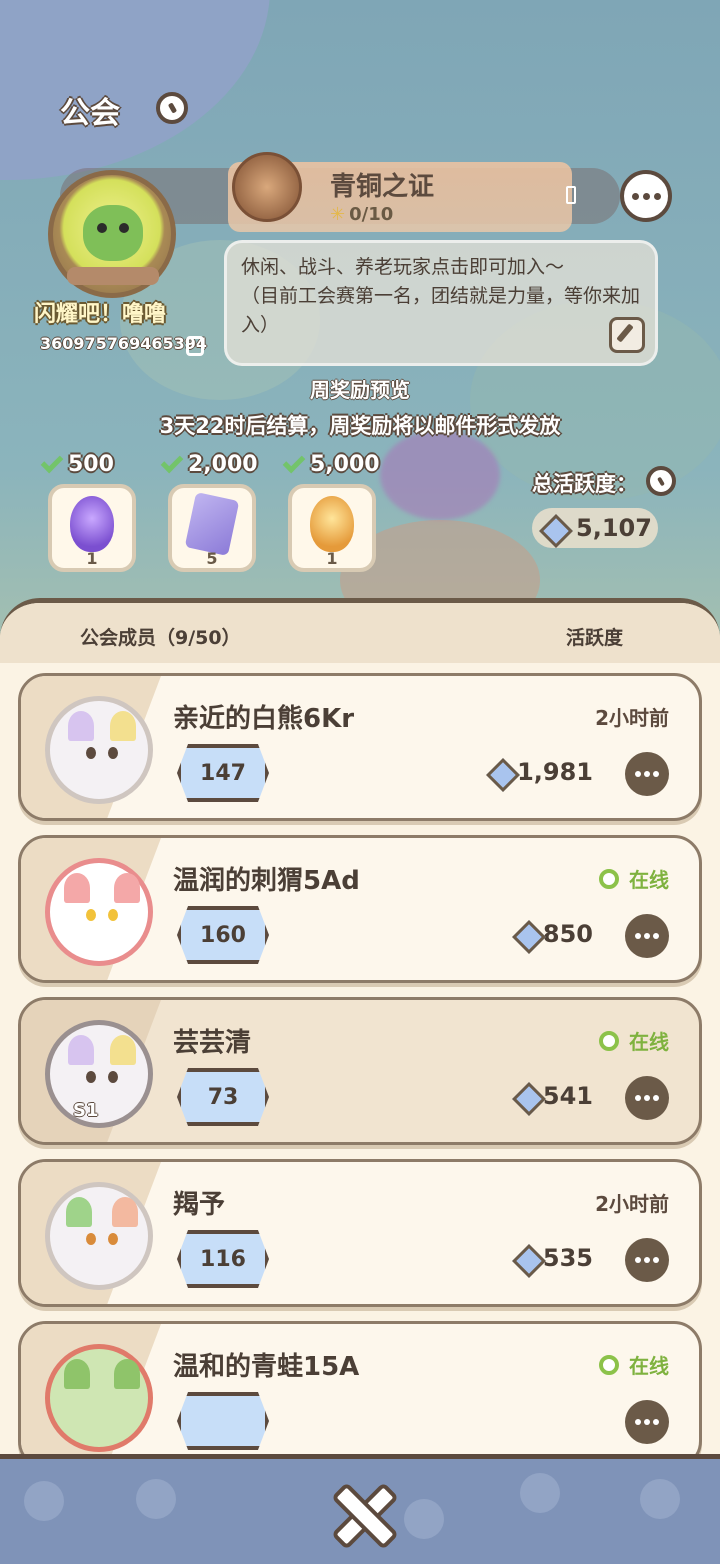 This screenshot has width=720, height=1564. Describe the element at coordinates (90, 113) in the screenshot. I see `page-title: 公会` at that location.